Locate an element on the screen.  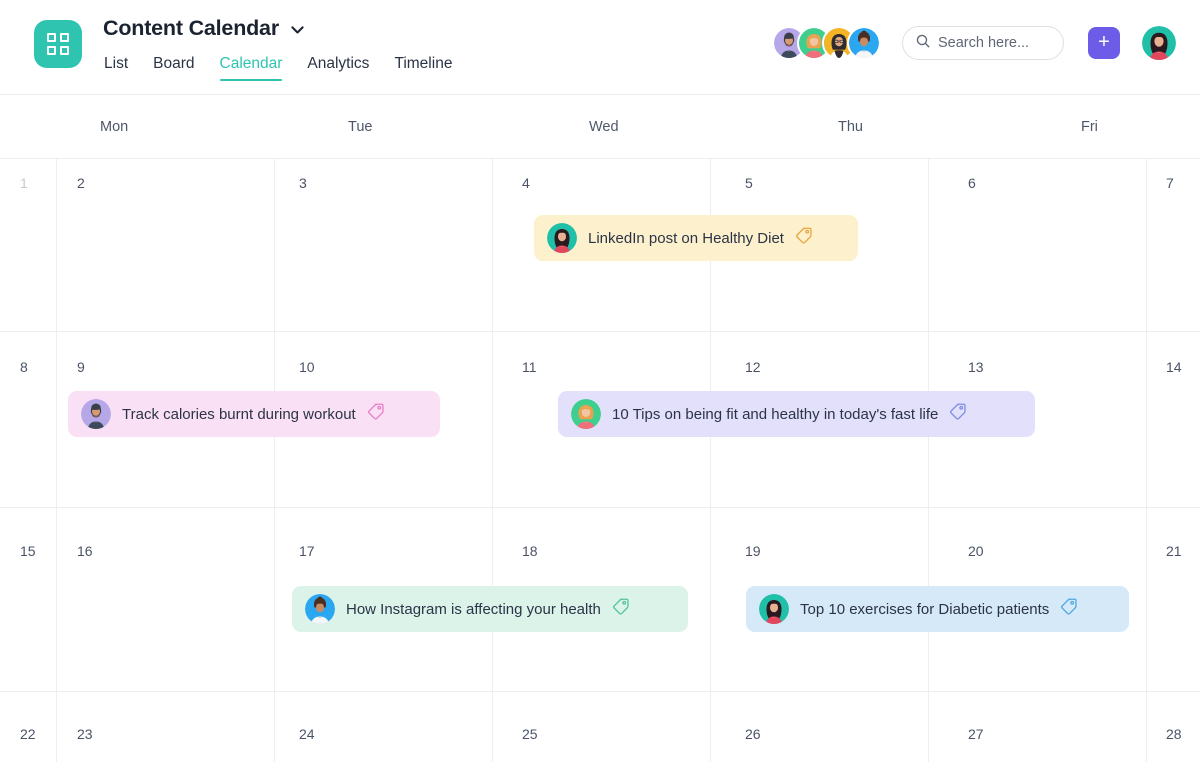
day-cell-15: 15 is located at coordinates (28, 551).